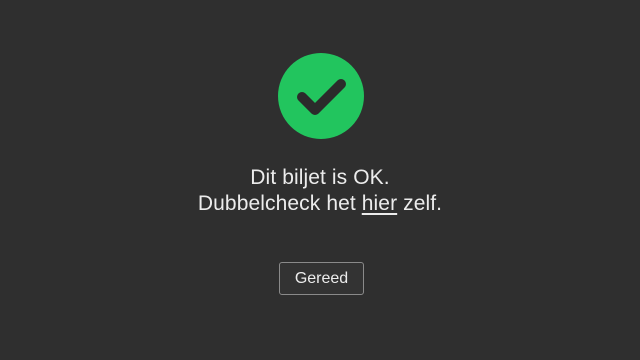 The height and width of the screenshot is (360, 640). I want to click on verify-instruction-prefix: Dubbelcheck het, so click(279, 203).